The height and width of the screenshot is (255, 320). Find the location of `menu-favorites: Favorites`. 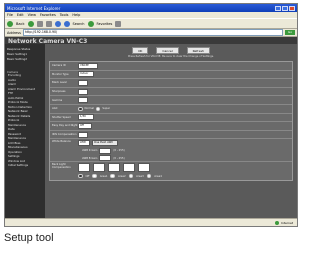

menu-favorites: Favorites is located at coordinates (48, 15).